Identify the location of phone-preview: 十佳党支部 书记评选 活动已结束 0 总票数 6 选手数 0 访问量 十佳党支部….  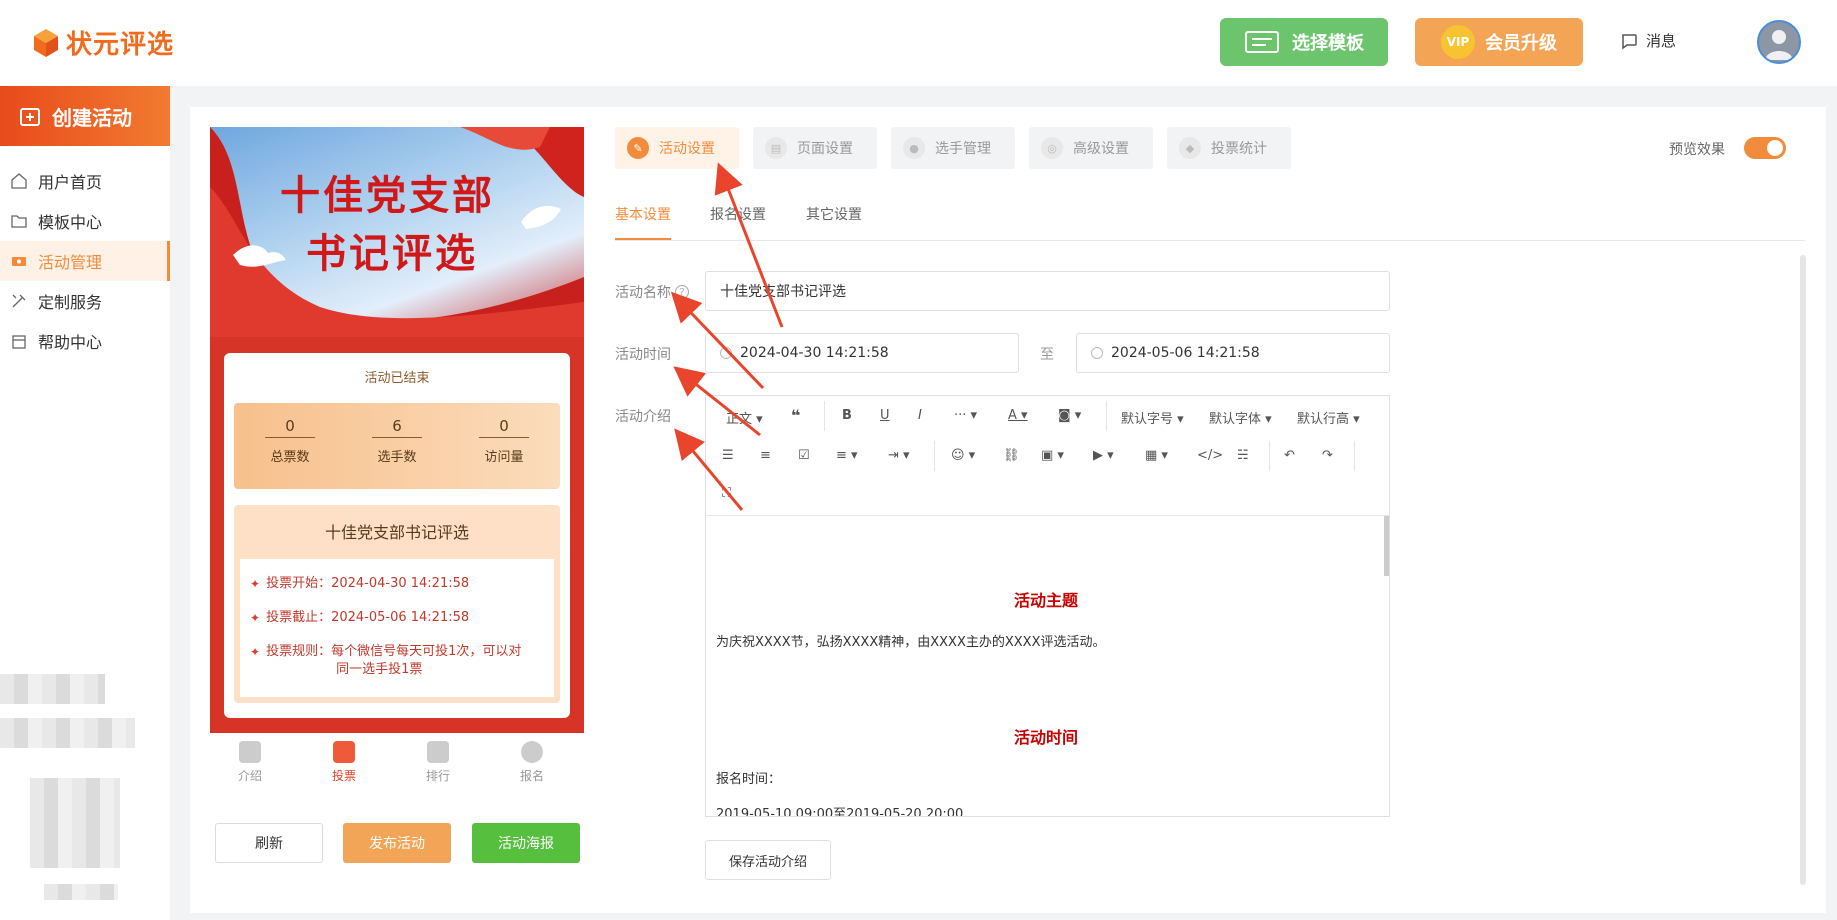
(397, 460).